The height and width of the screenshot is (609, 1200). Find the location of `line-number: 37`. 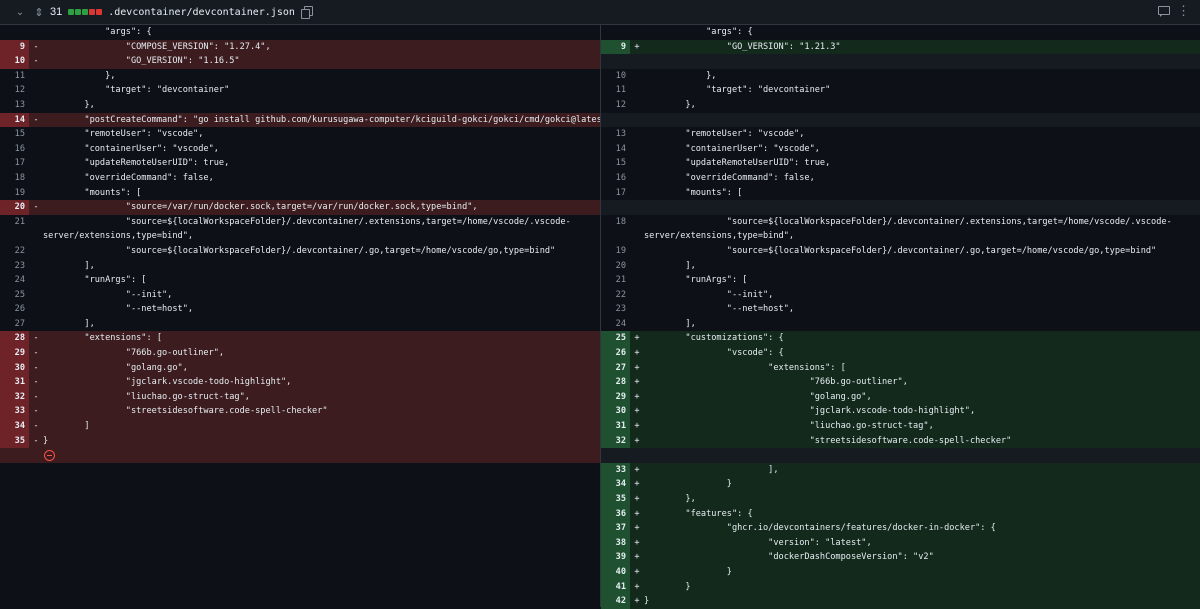

line-number: 37 is located at coordinates (615, 528).